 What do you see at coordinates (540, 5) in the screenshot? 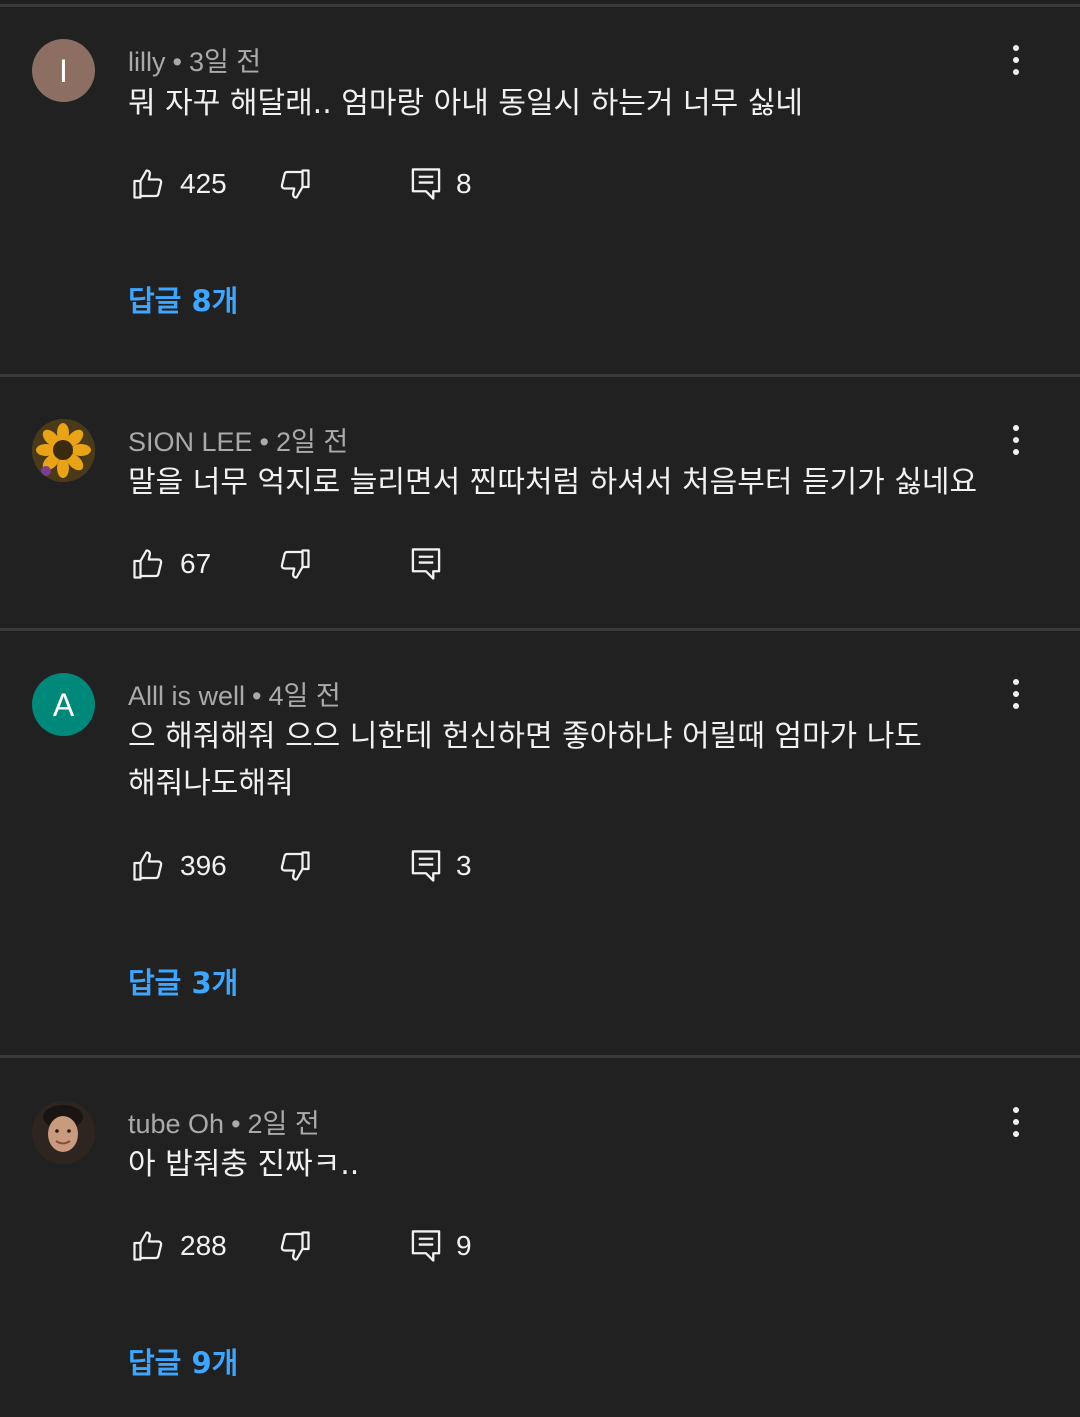
I see `top-divider` at bounding box center [540, 5].